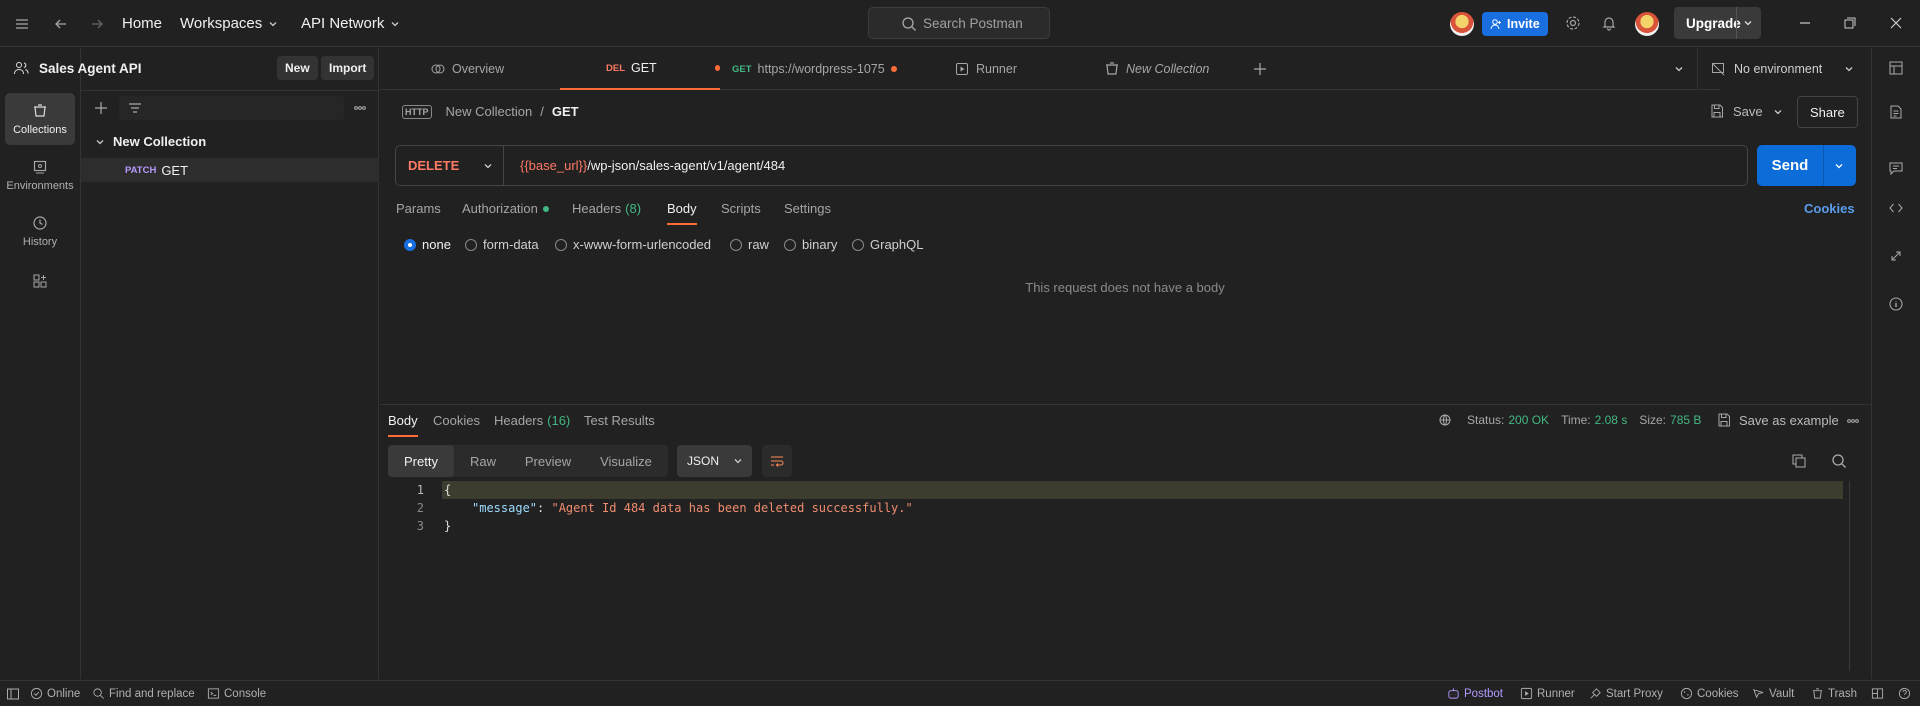 The height and width of the screenshot is (706, 1920). Describe the element at coordinates (1853, 421) in the screenshot. I see `response-more-icon` at that location.